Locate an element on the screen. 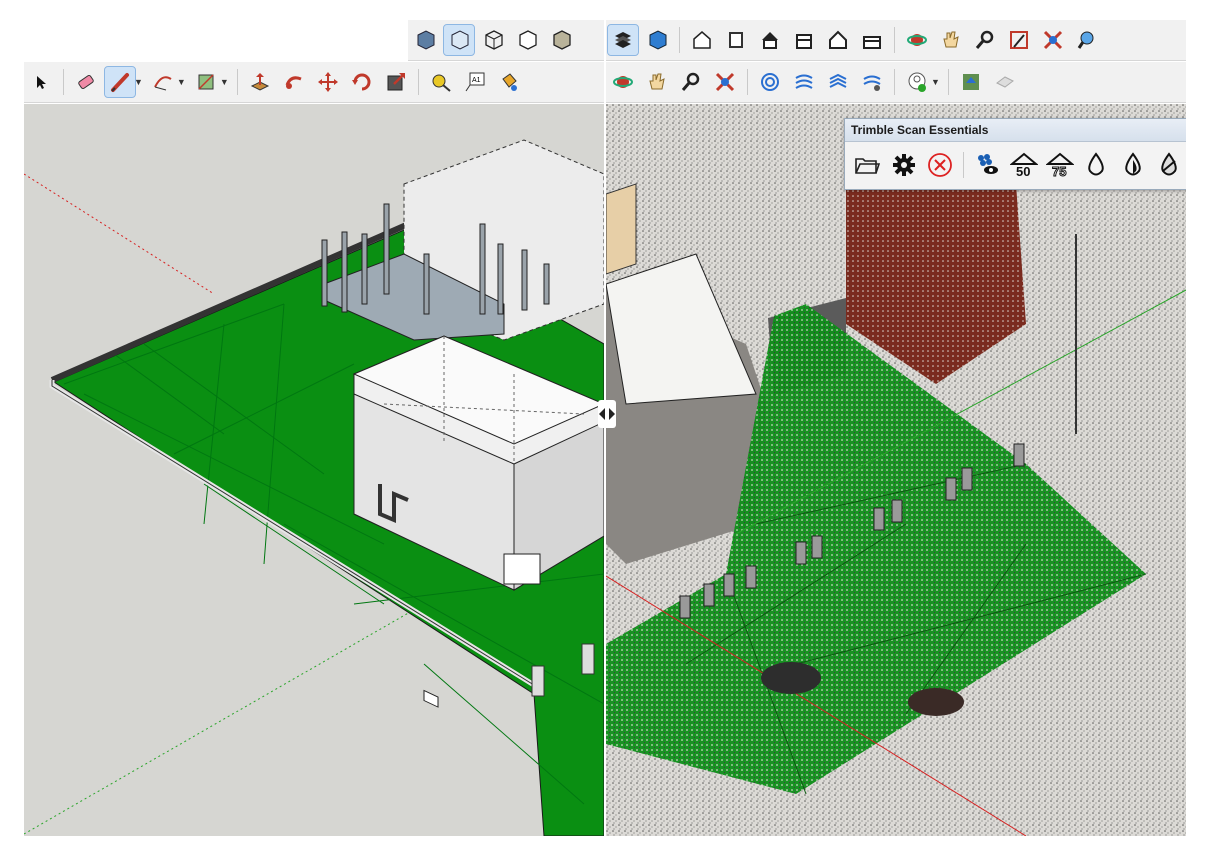 The image size is (1212, 862). fence-post is located at coordinates (538, 681).